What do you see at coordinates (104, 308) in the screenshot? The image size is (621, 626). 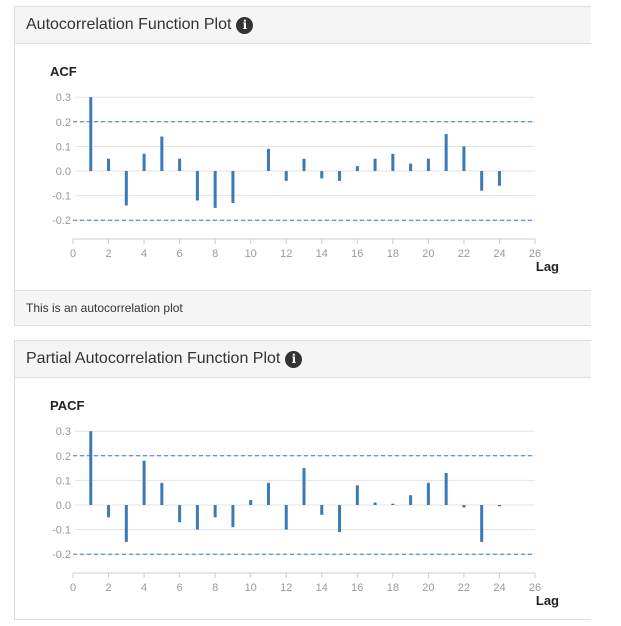 I see `acf-footer-text: This is an autocorrelation plot` at bounding box center [104, 308].